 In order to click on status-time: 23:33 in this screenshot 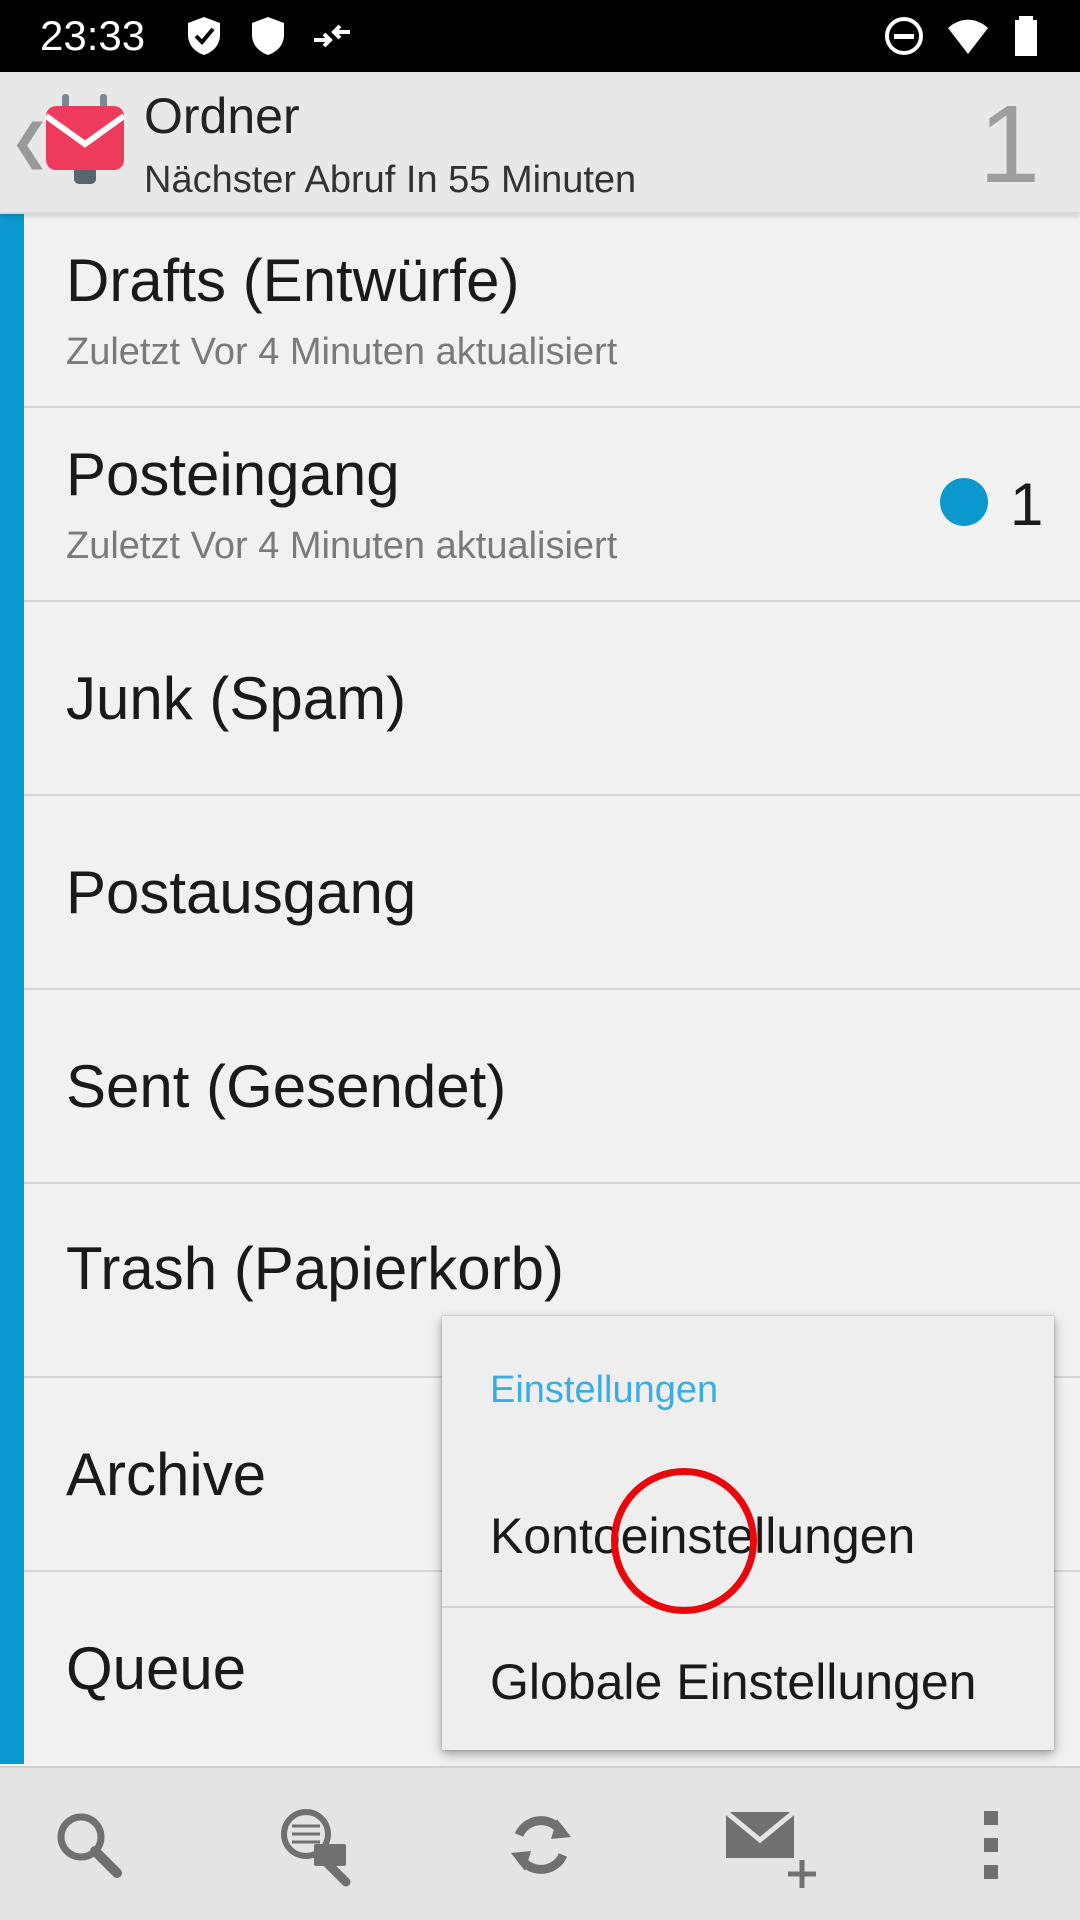, I will do `click(93, 35)`.